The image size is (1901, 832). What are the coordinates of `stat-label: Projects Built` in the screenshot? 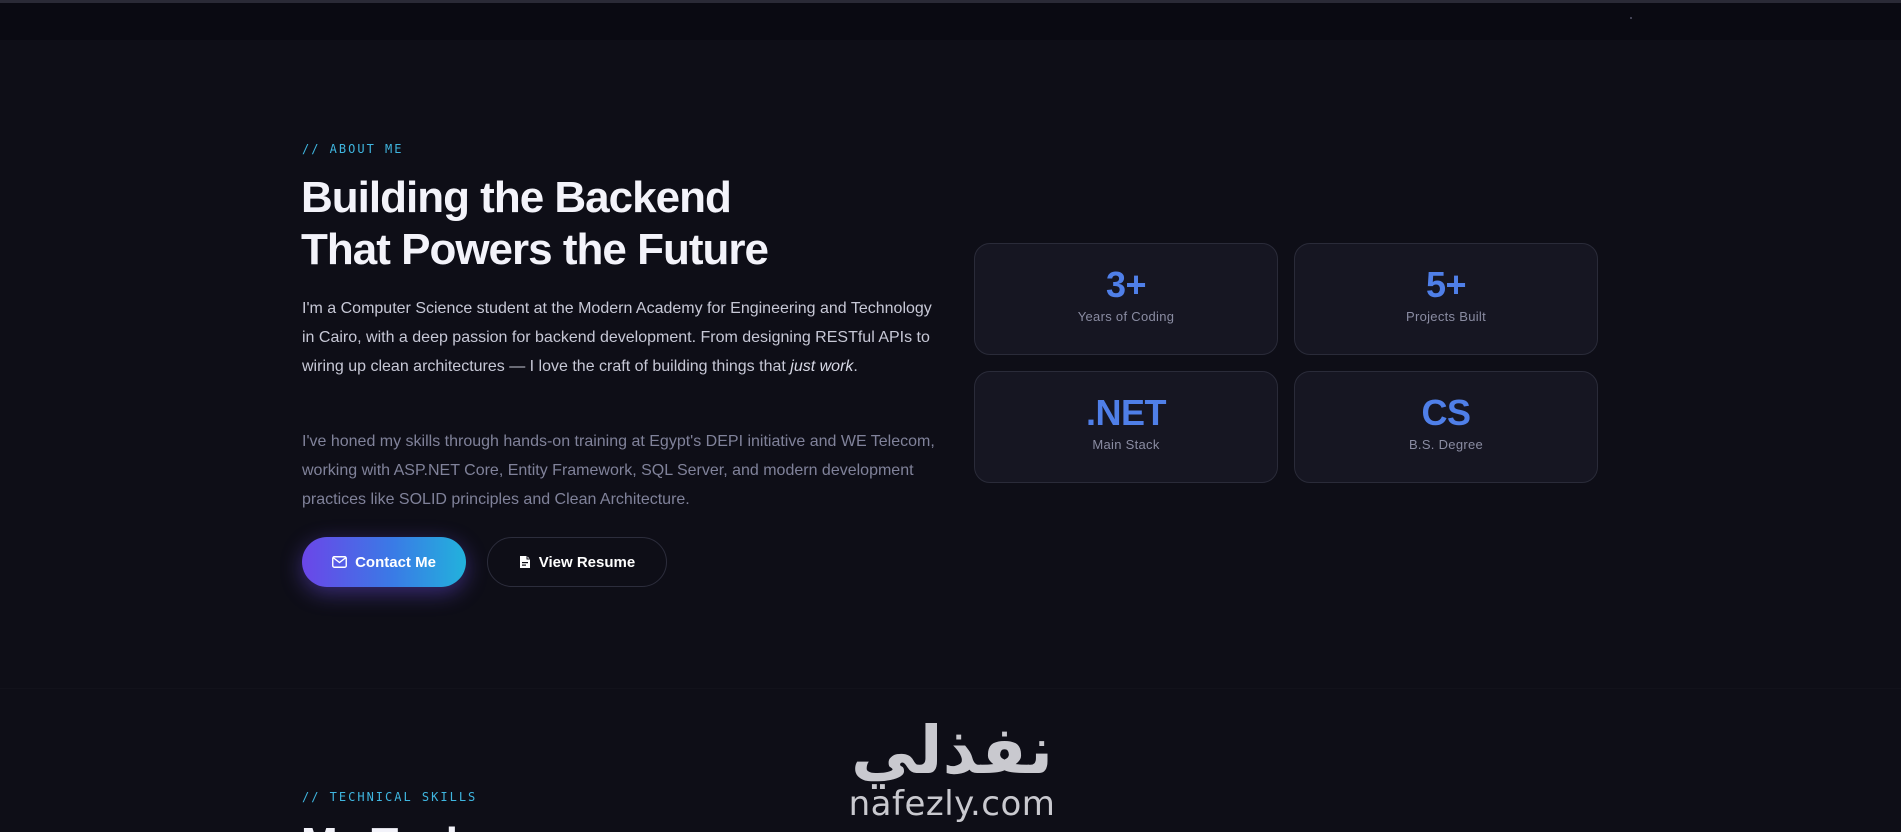 It's located at (1446, 316).